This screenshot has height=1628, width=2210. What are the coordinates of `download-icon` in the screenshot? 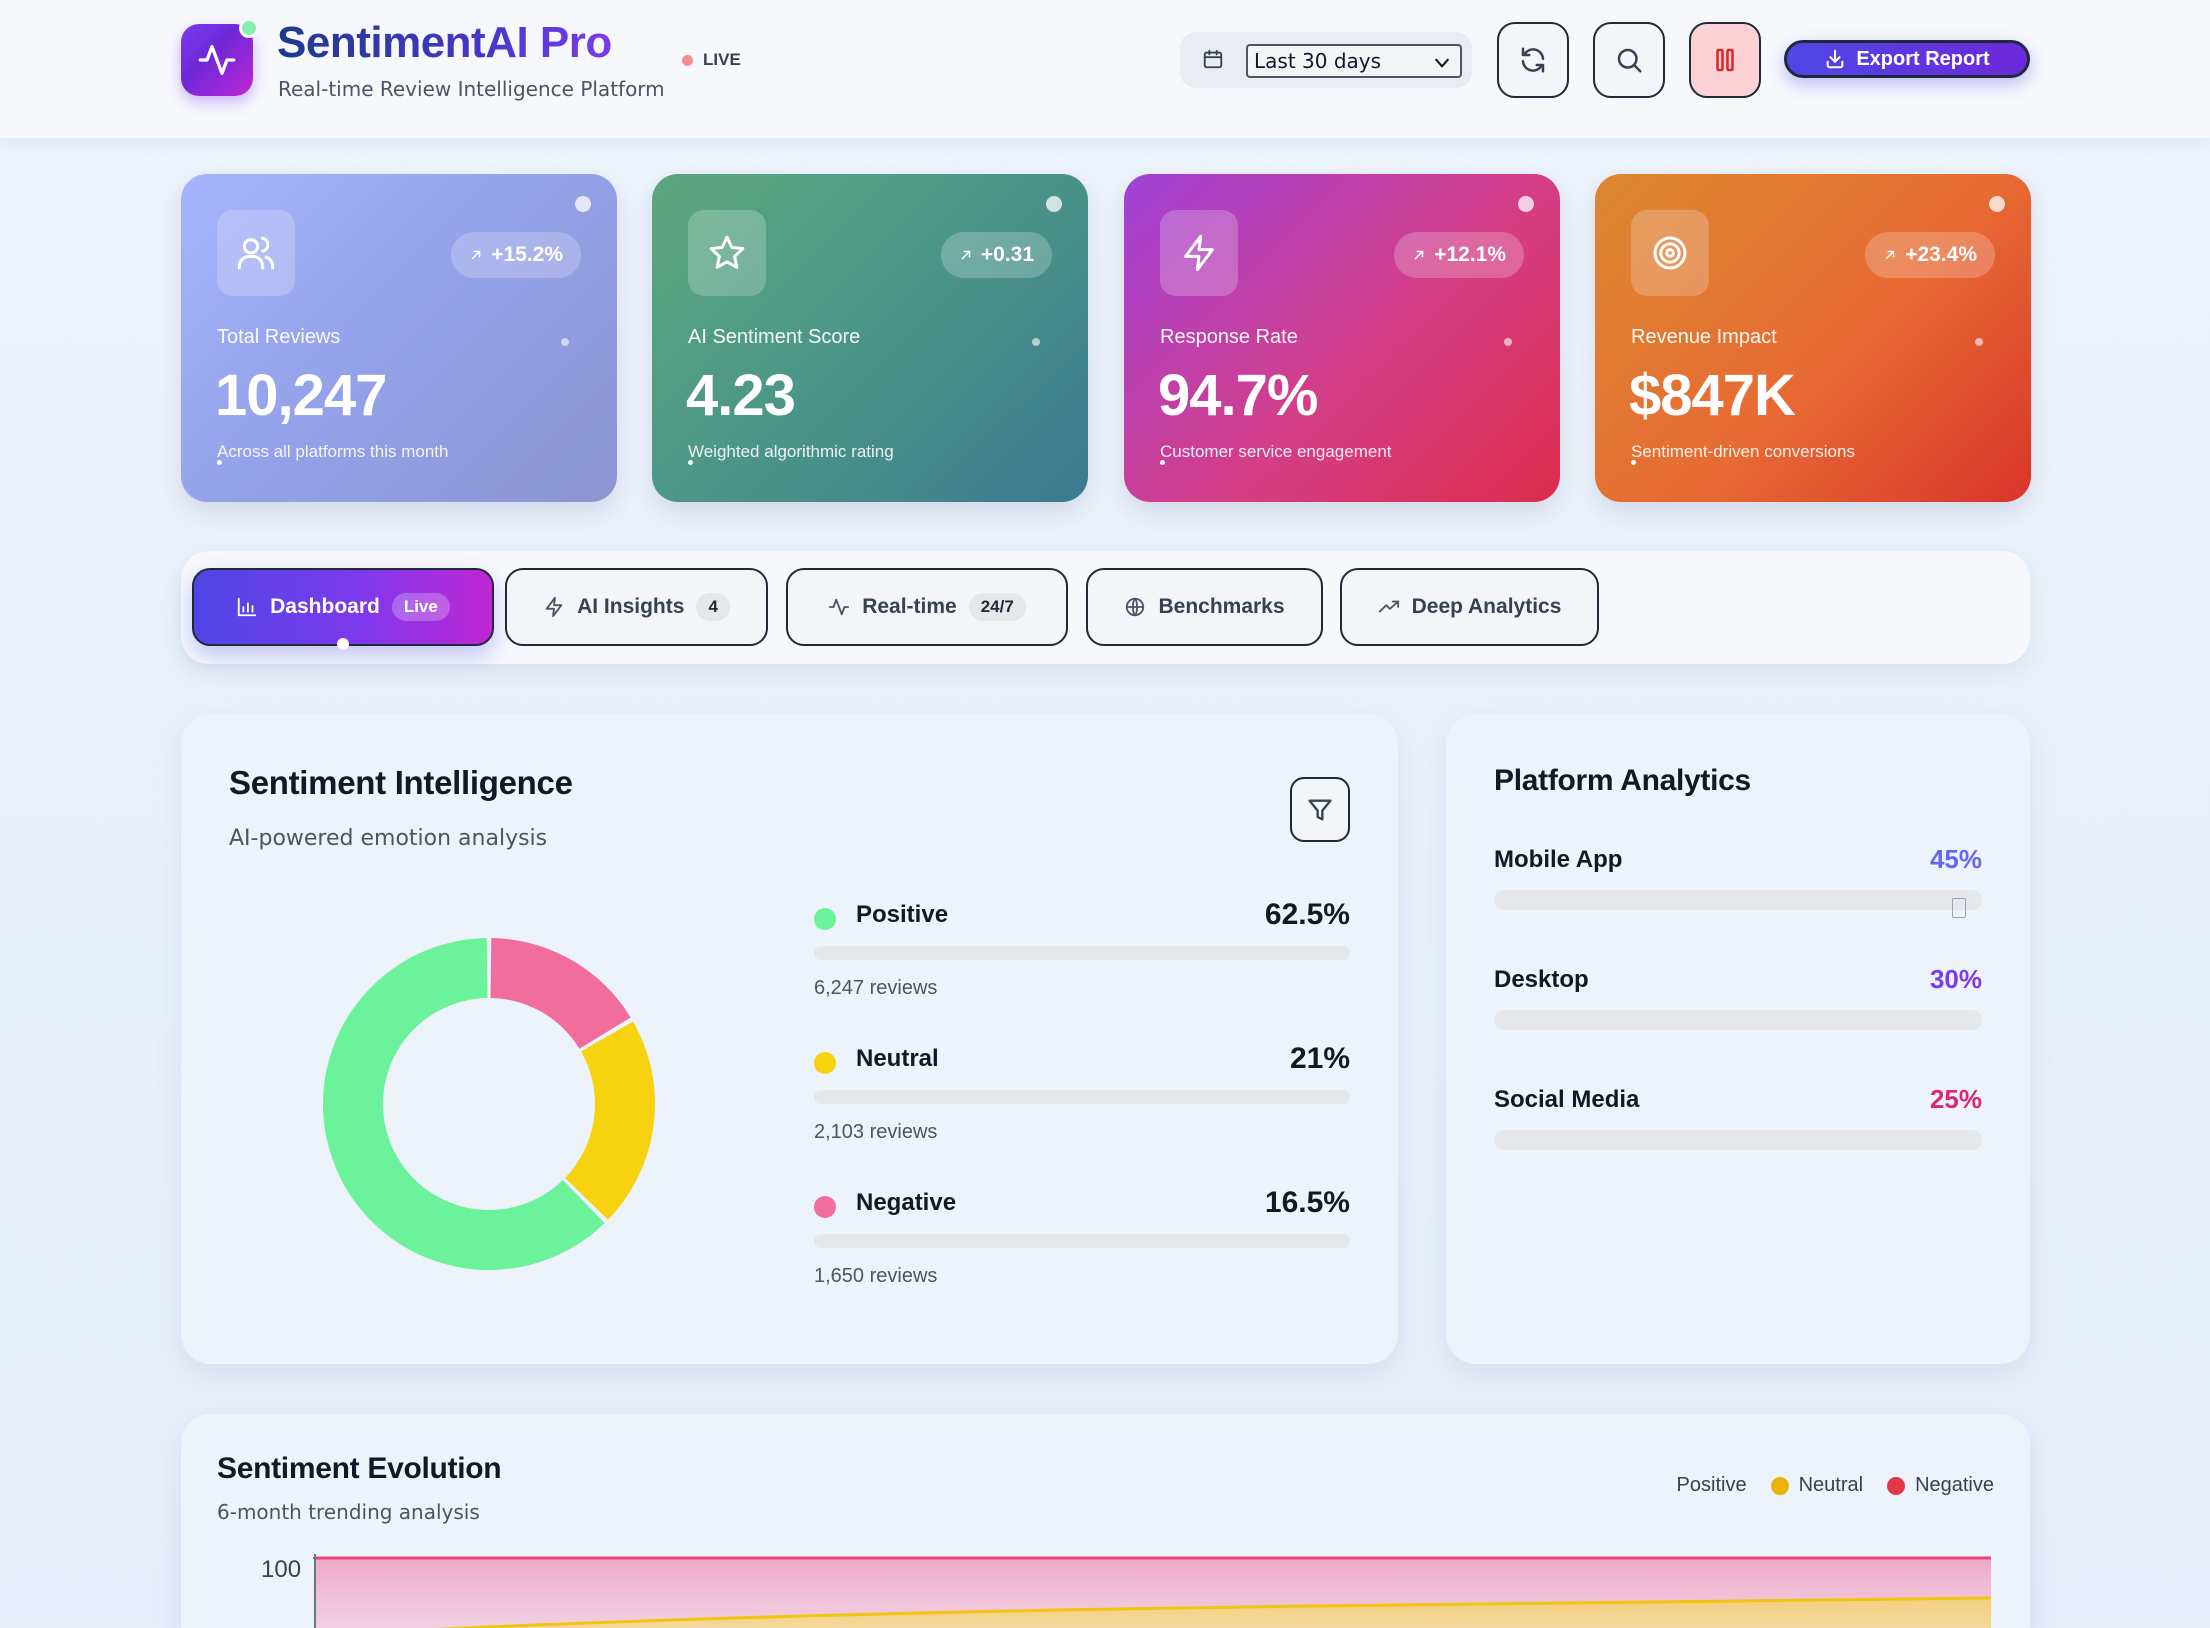 It's located at (1835, 59).